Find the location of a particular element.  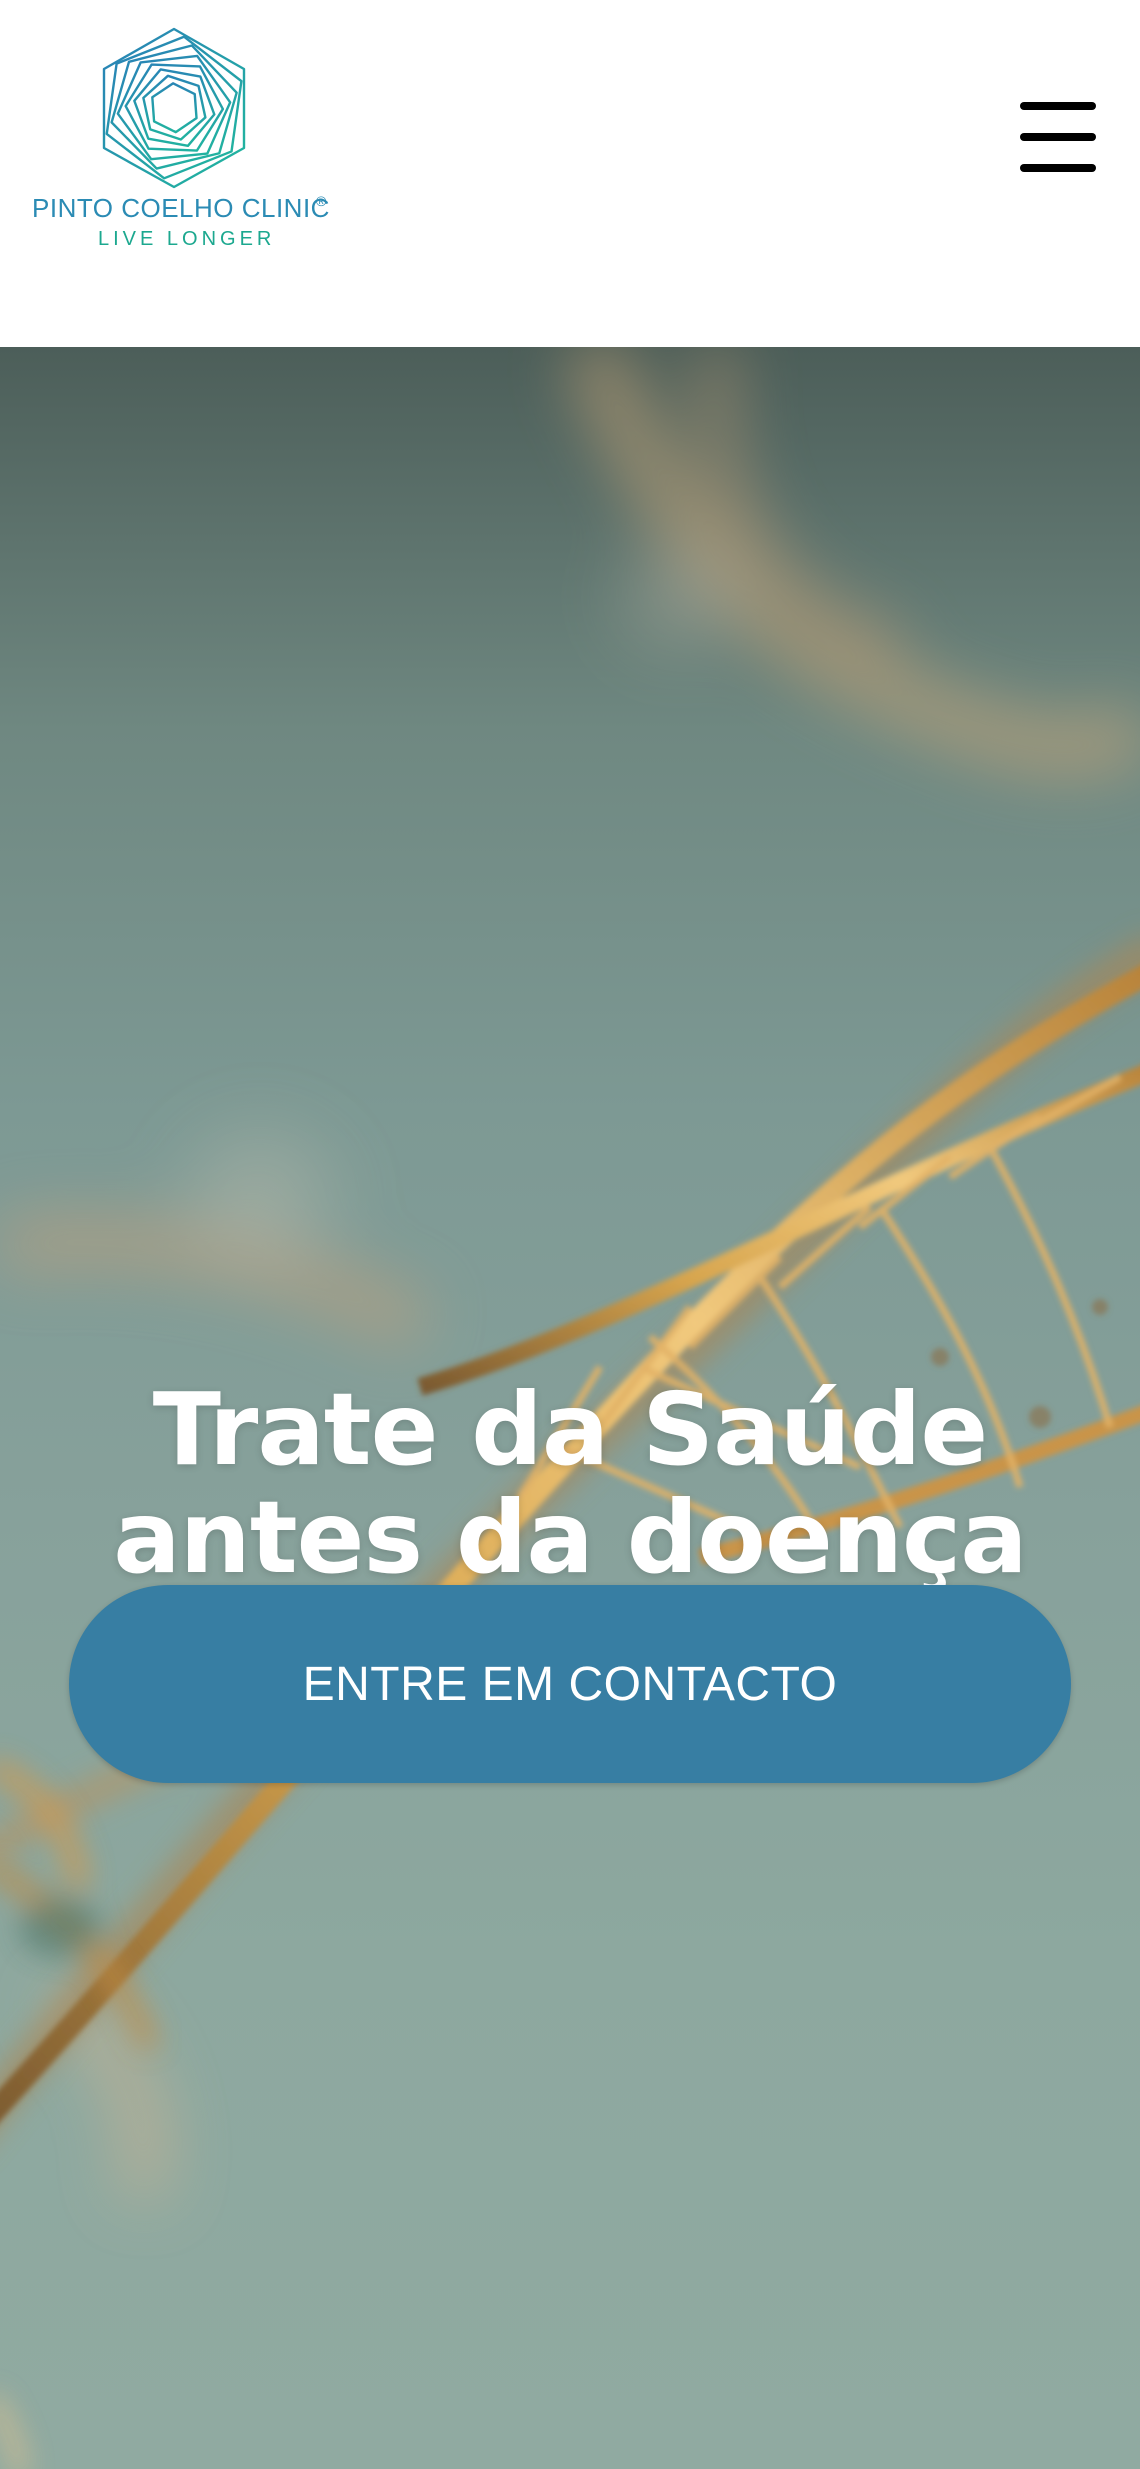

brand-name: PINTO COELHO CLINIC is located at coordinates (181, 208).